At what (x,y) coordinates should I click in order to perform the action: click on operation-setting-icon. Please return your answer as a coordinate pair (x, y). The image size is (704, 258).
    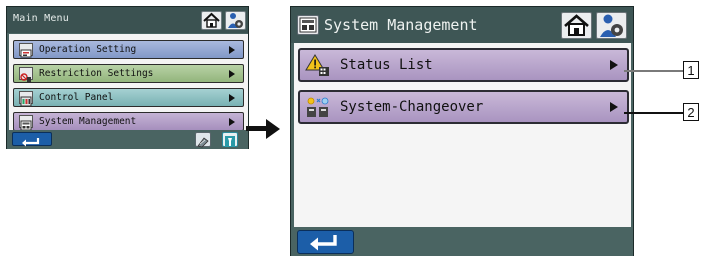
    Looking at the image, I should click on (26, 50).